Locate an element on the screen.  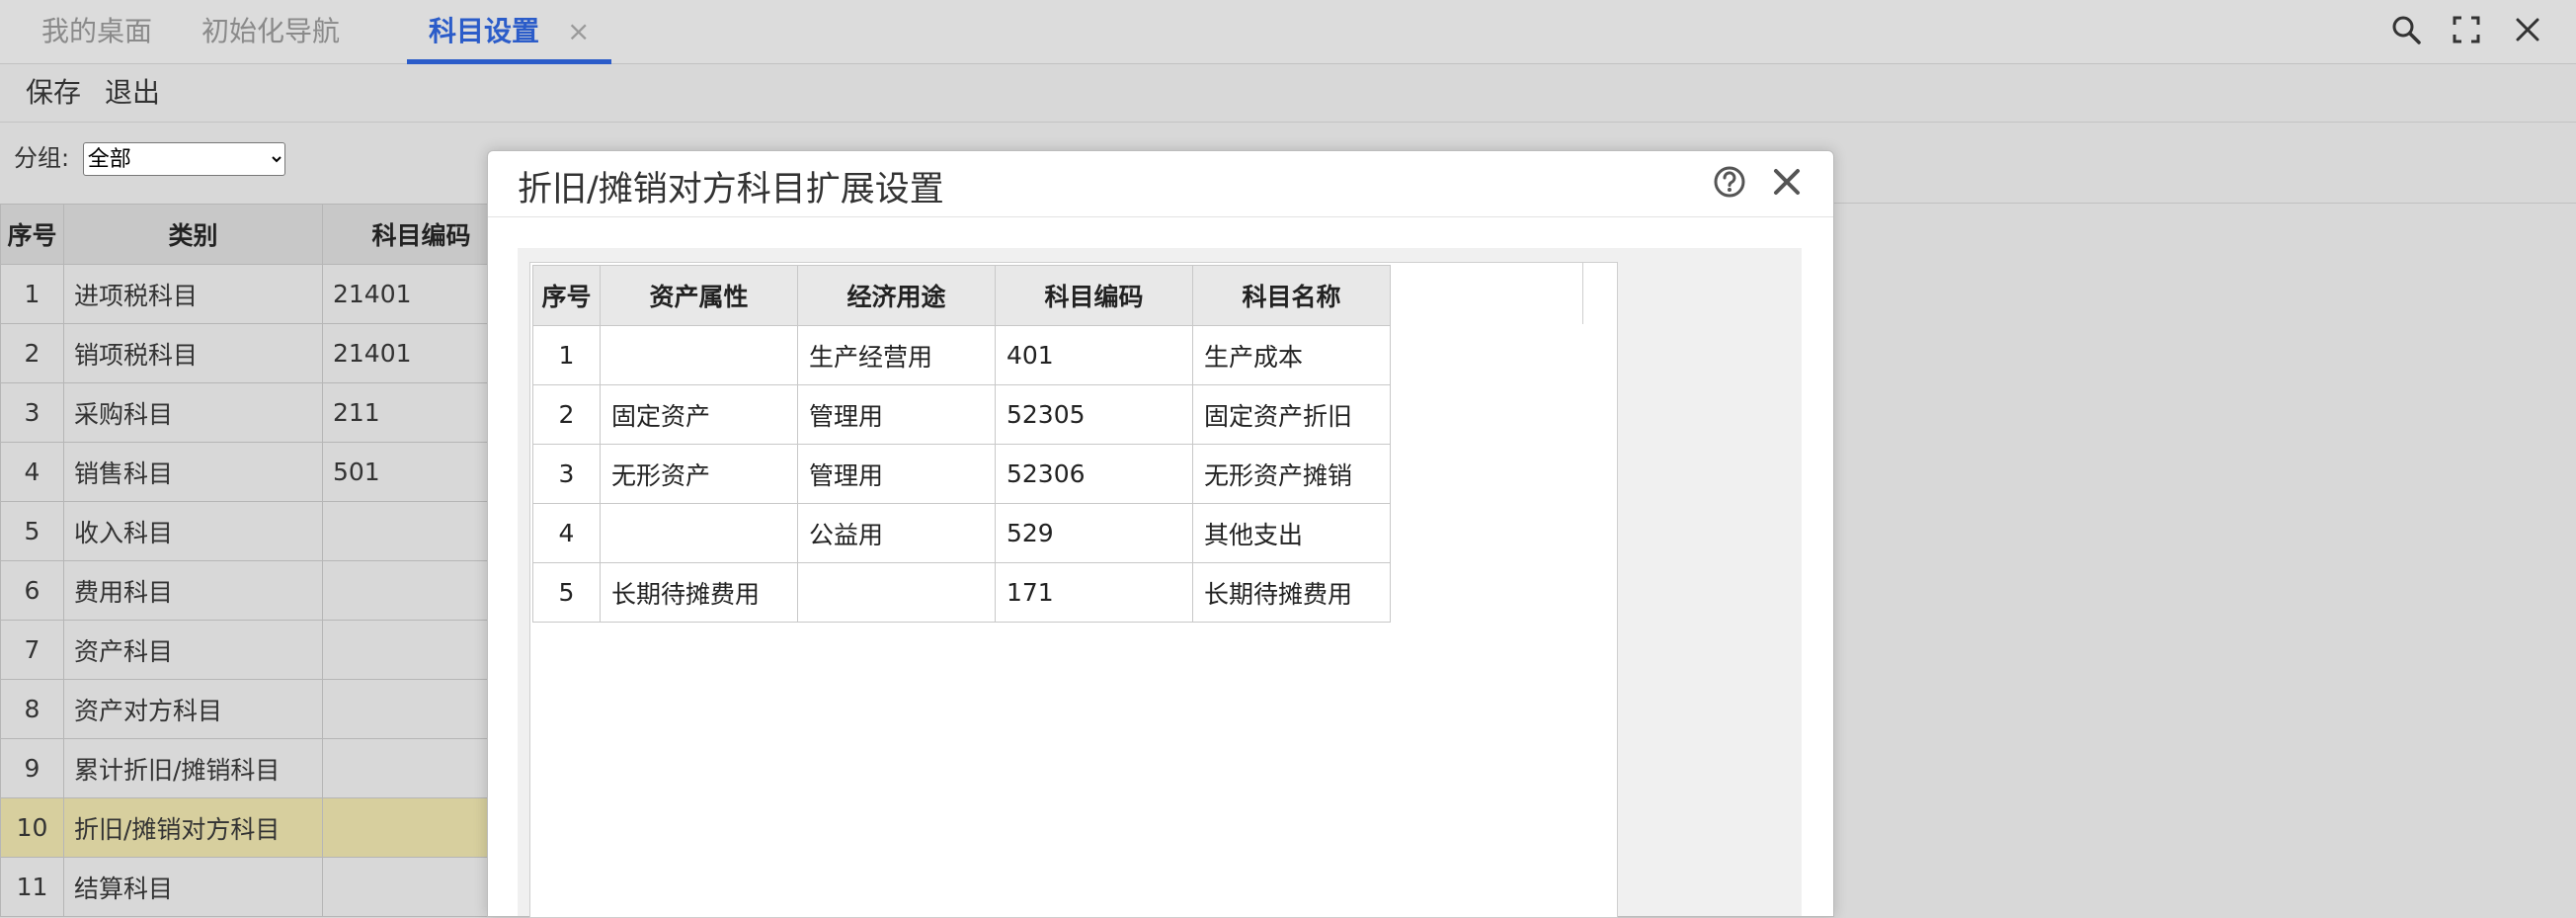
grid-cell-name: 固定资产折旧 is located at coordinates (1291, 415).